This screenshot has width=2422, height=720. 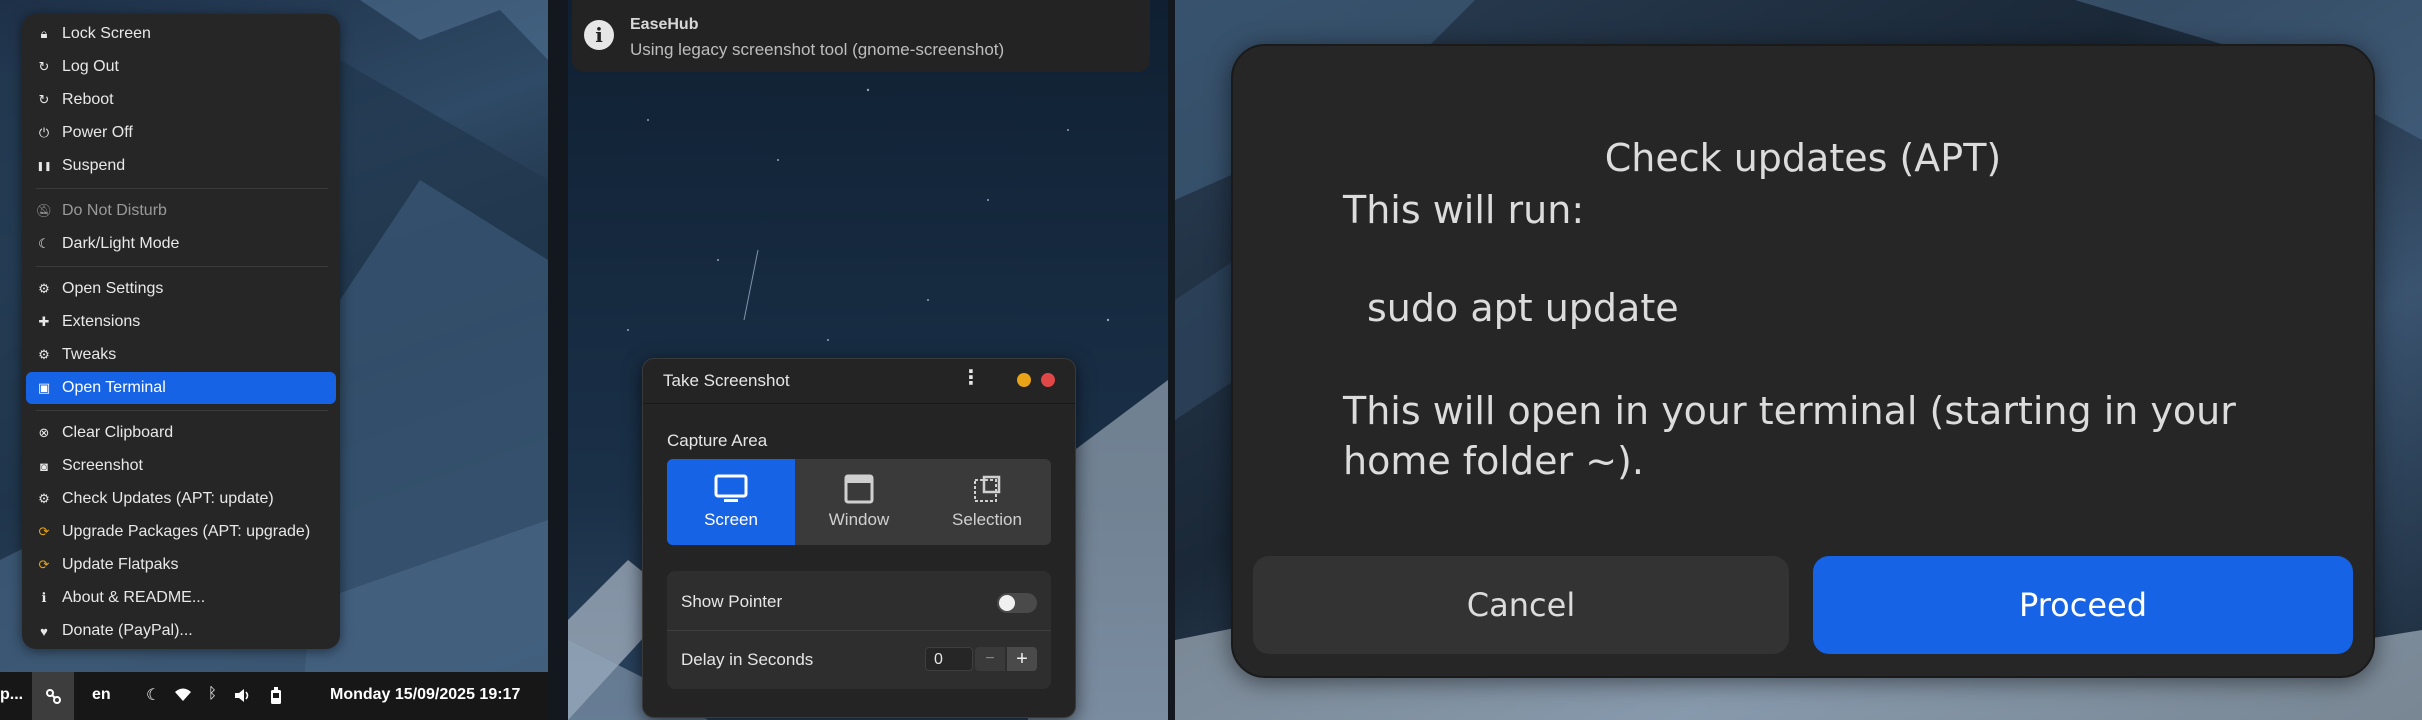 What do you see at coordinates (731, 488) in the screenshot?
I see `monitor-icon` at bounding box center [731, 488].